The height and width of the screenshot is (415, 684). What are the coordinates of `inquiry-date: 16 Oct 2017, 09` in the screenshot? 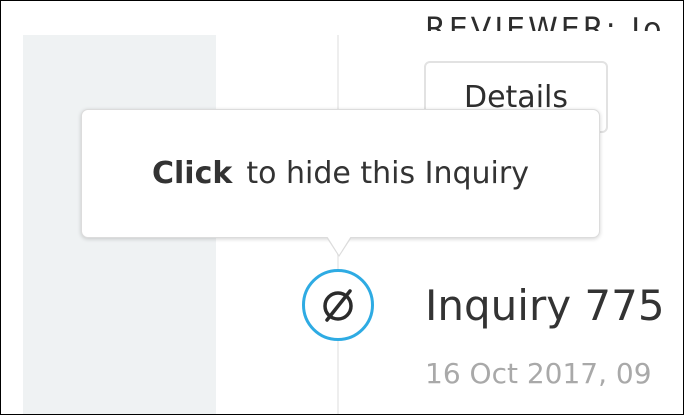 It's located at (538, 373).